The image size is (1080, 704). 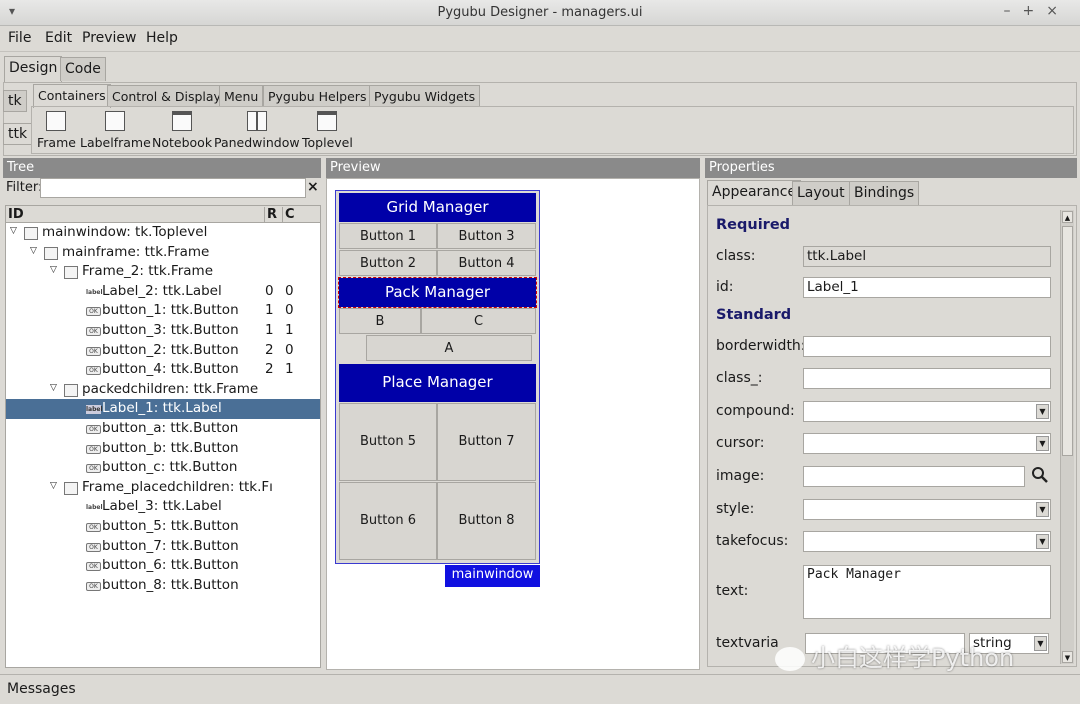 I want to click on palette-frame: Frame, so click(x=56, y=130).